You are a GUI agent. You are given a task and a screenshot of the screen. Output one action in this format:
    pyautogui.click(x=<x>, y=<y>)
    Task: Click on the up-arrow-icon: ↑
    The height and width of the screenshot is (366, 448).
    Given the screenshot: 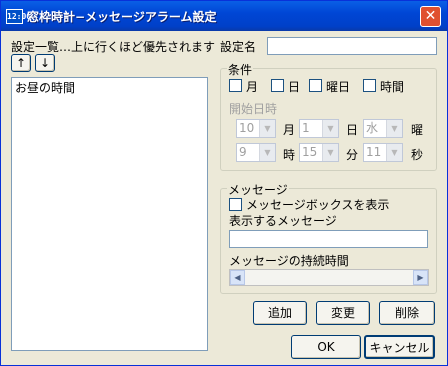 What is the action you would take?
    pyautogui.click(x=21, y=63)
    